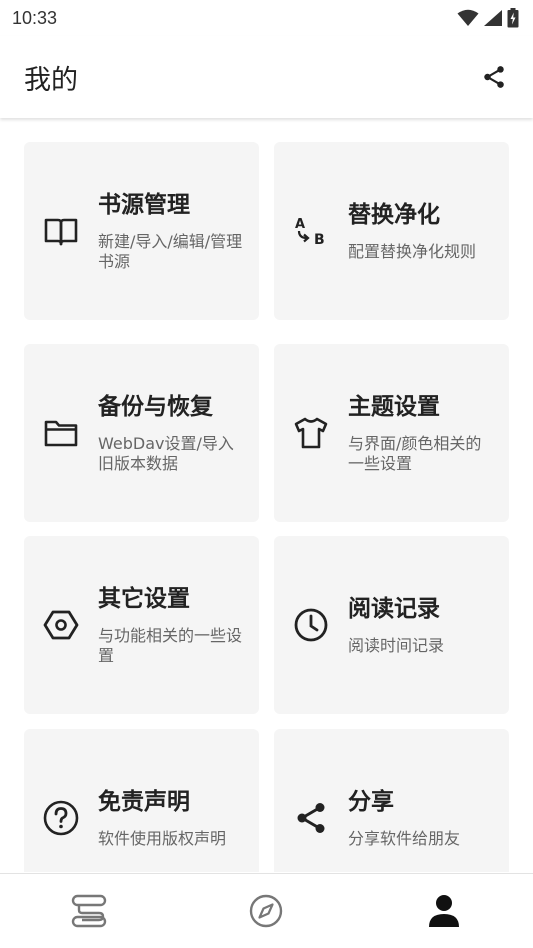  I want to click on card-desc: WebDav设置/导入旧版本数据, so click(166, 453).